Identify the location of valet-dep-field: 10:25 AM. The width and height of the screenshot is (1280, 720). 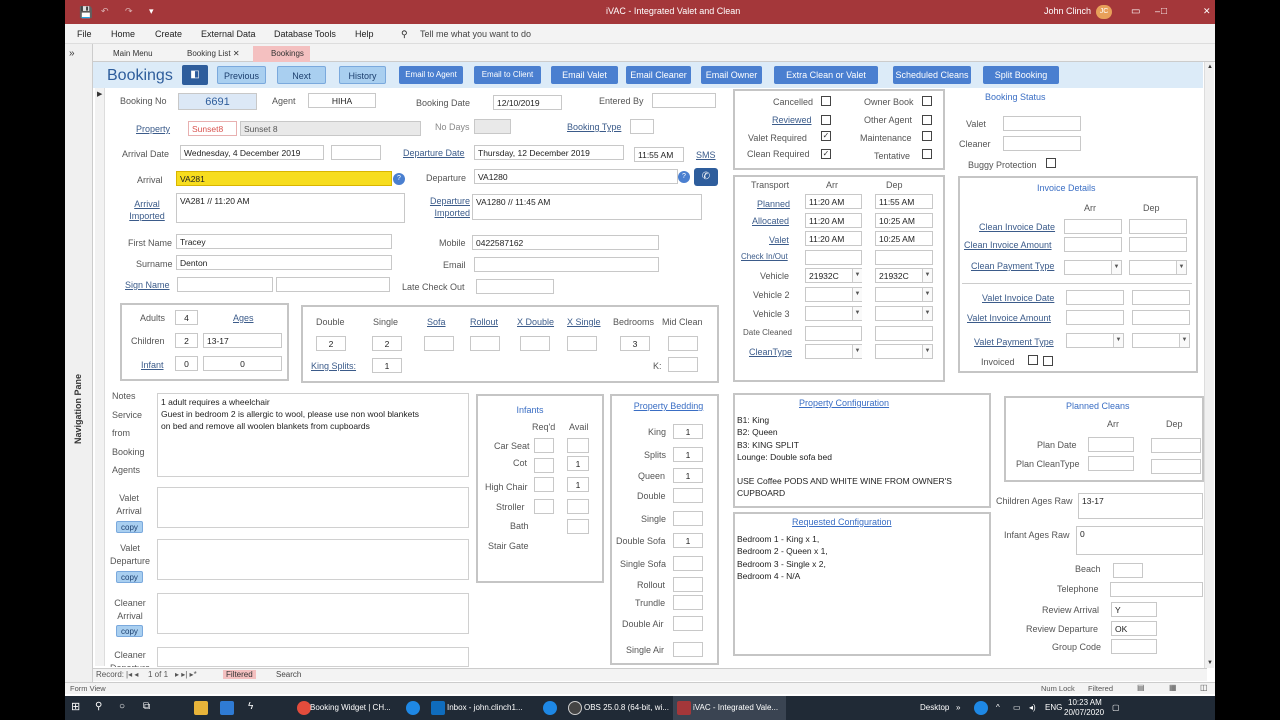
(904, 238).